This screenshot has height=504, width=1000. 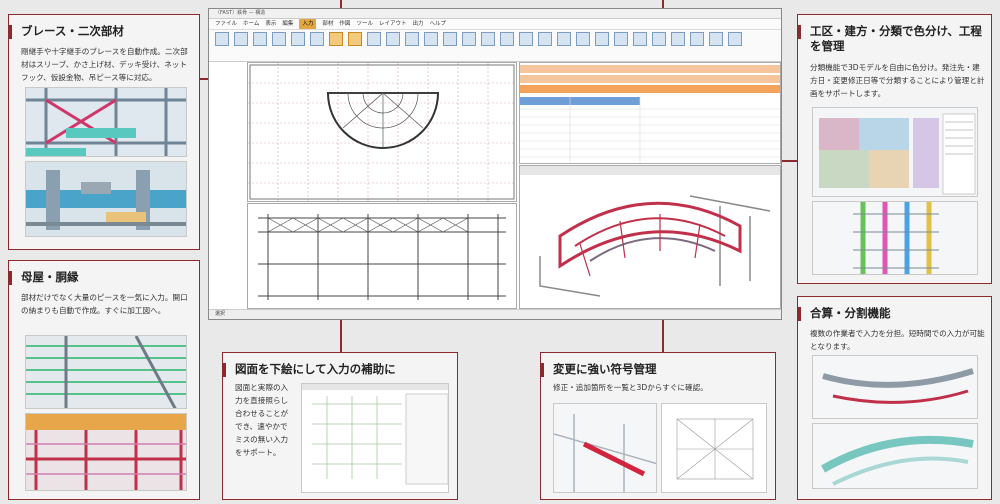 What do you see at coordinates (393, 24) in the screenshot?
I see `menu-layout: レイアウト` at bounding box center [393, 24].